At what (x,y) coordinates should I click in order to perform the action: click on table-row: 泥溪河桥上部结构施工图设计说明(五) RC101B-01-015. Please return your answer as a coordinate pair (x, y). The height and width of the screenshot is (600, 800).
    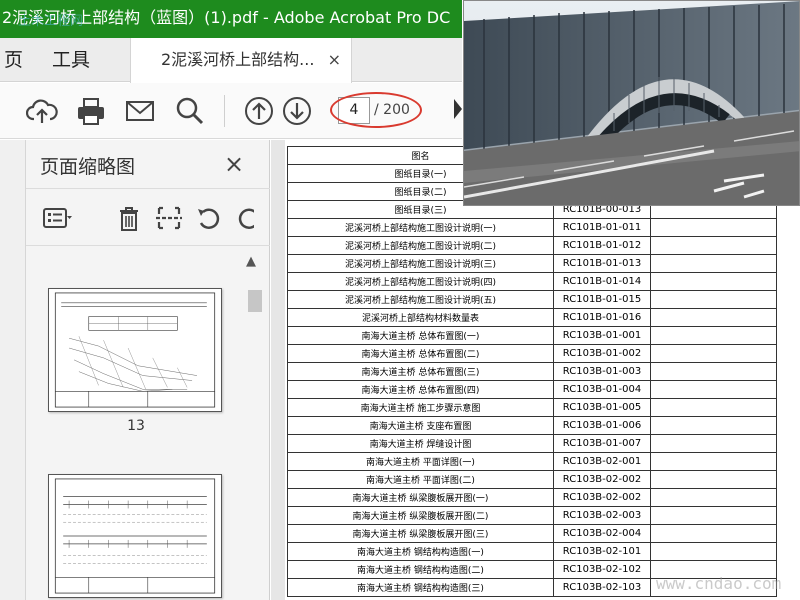
    Looking at the image, I should click on (532, 299).